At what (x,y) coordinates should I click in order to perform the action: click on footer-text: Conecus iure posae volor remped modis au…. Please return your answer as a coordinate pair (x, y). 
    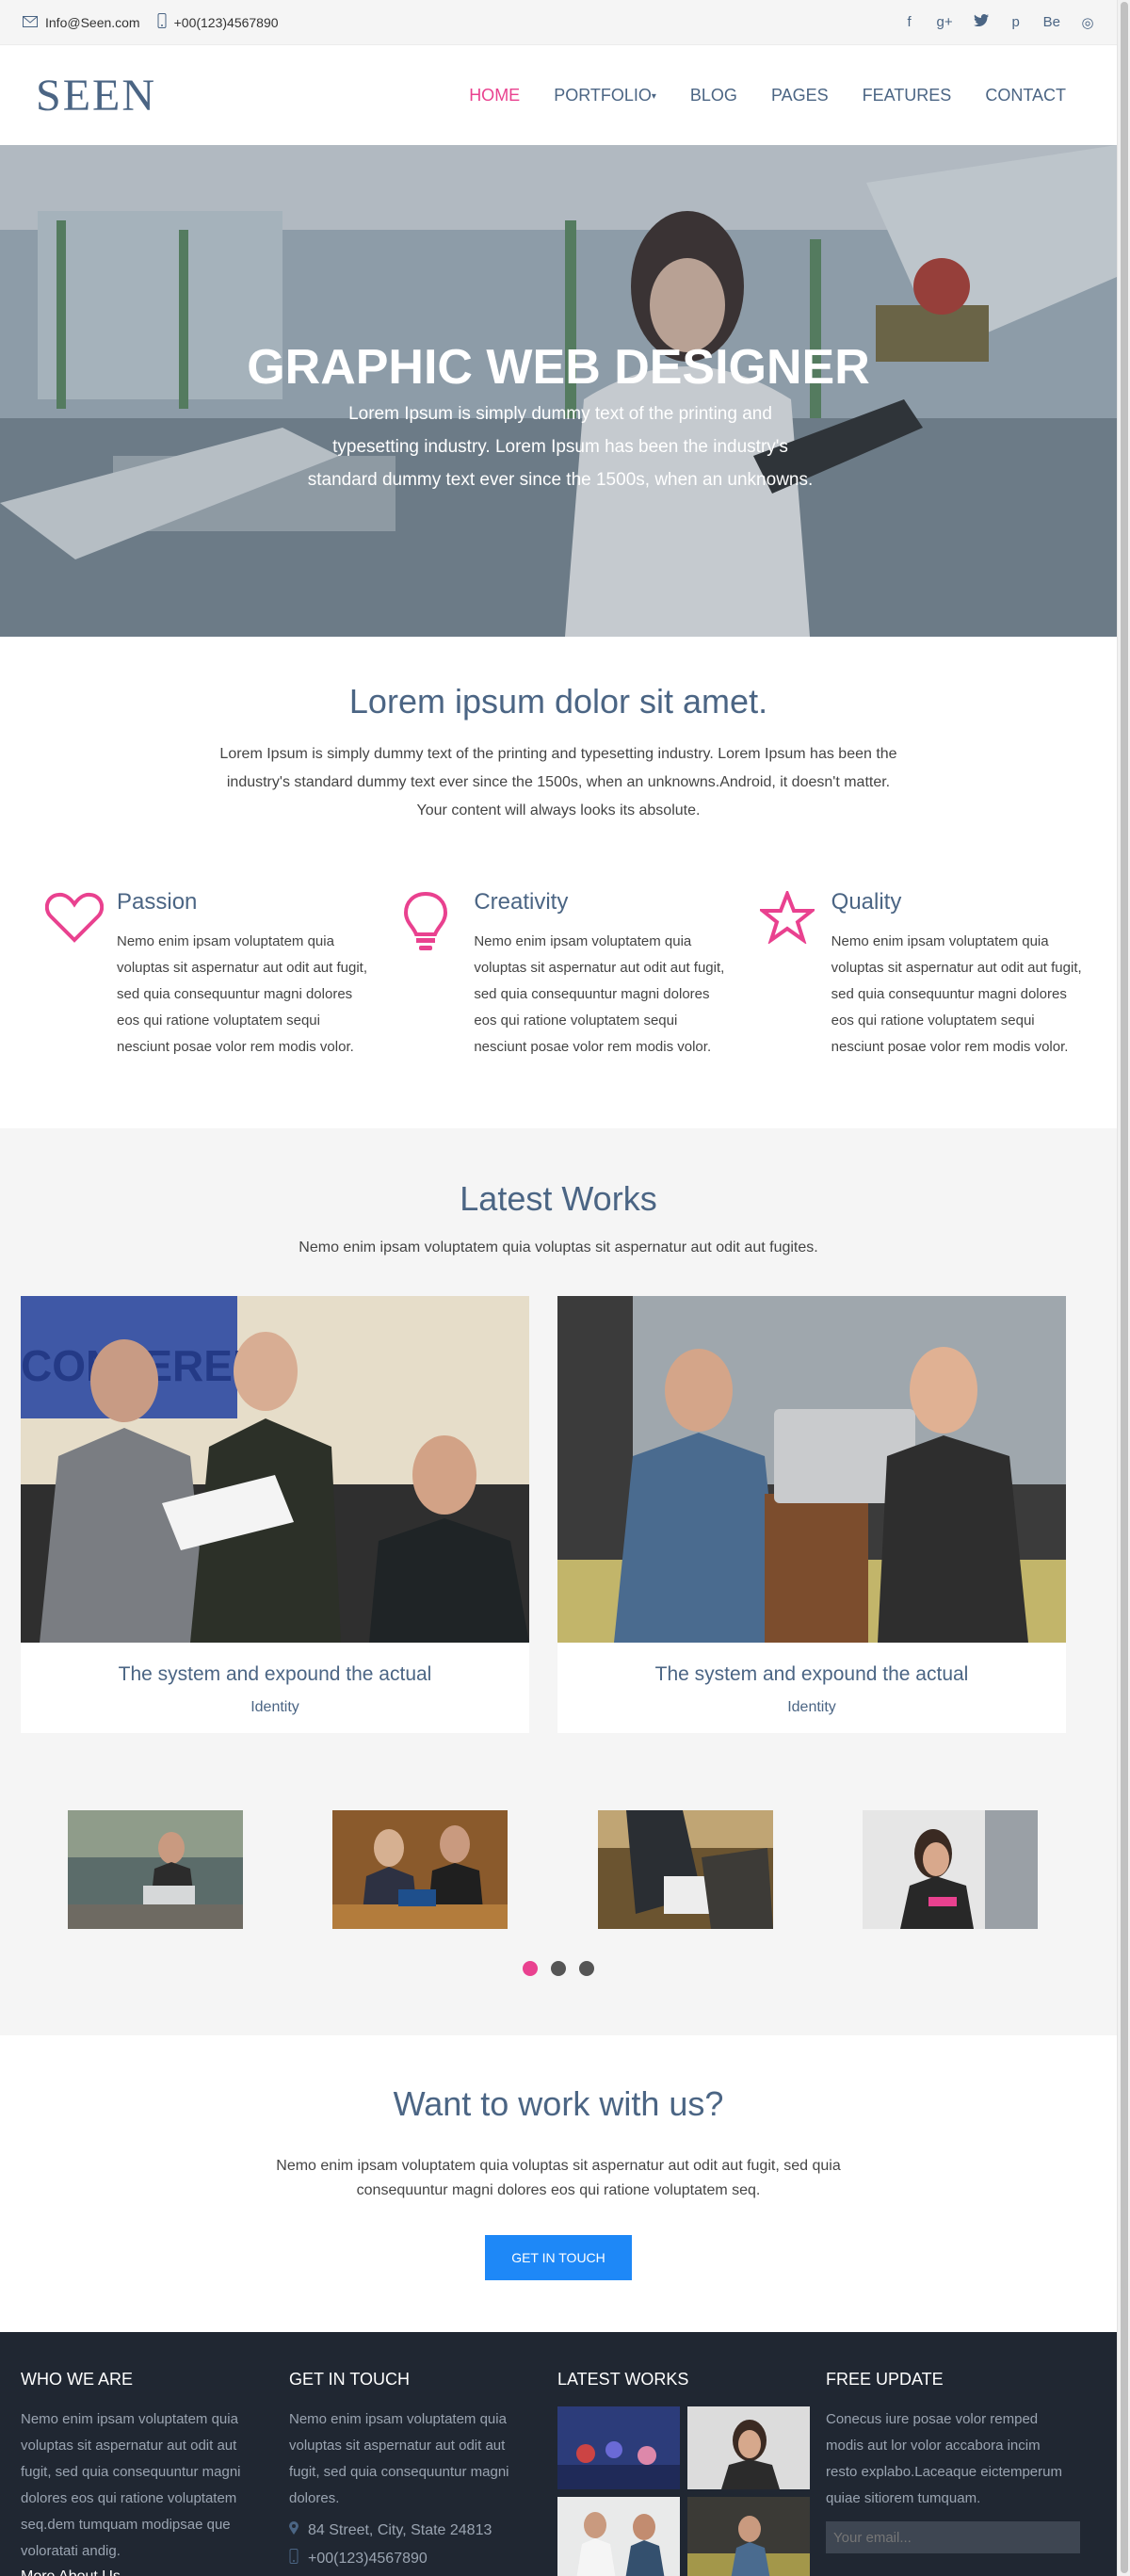
    Looking at the image, I should click on (944, 2458).